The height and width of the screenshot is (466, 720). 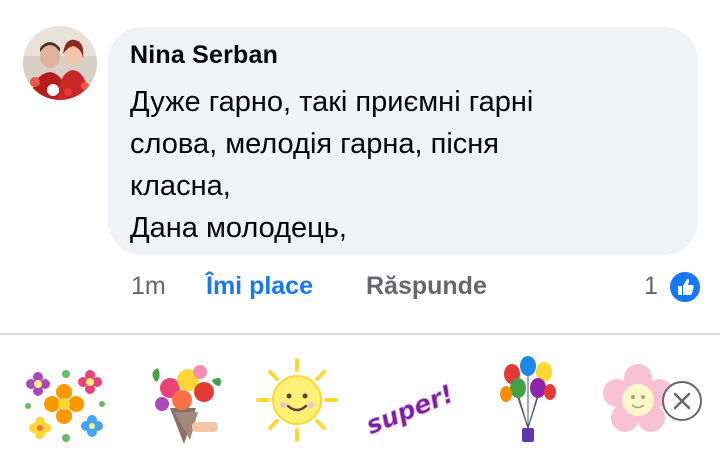 I want to click on reaction-count: 1, so click(x=651, y=286).